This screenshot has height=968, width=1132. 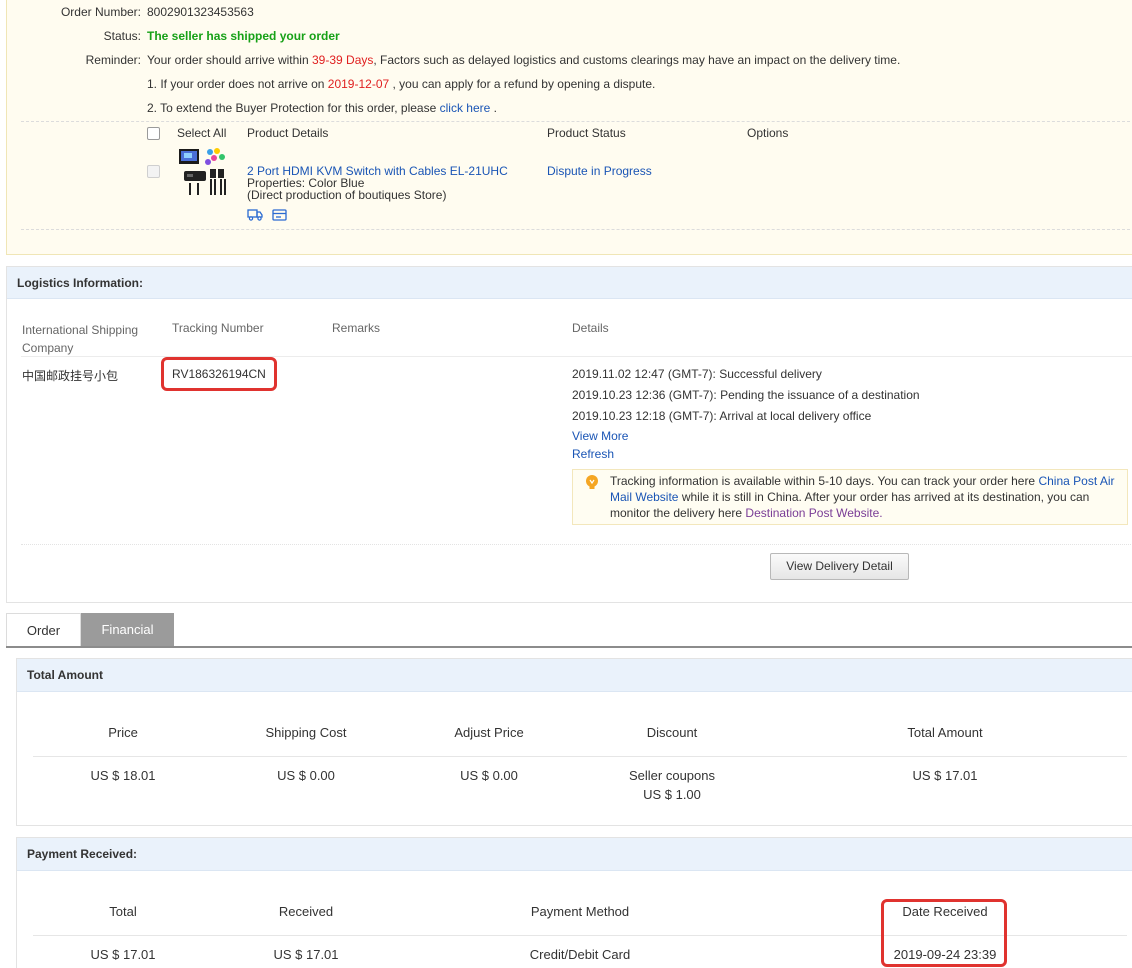 What do you see at coordinates (306, 775) in the screenshot?
I see `shipping-cost-value: US $ 0.00` at bounding box center [306, 775].